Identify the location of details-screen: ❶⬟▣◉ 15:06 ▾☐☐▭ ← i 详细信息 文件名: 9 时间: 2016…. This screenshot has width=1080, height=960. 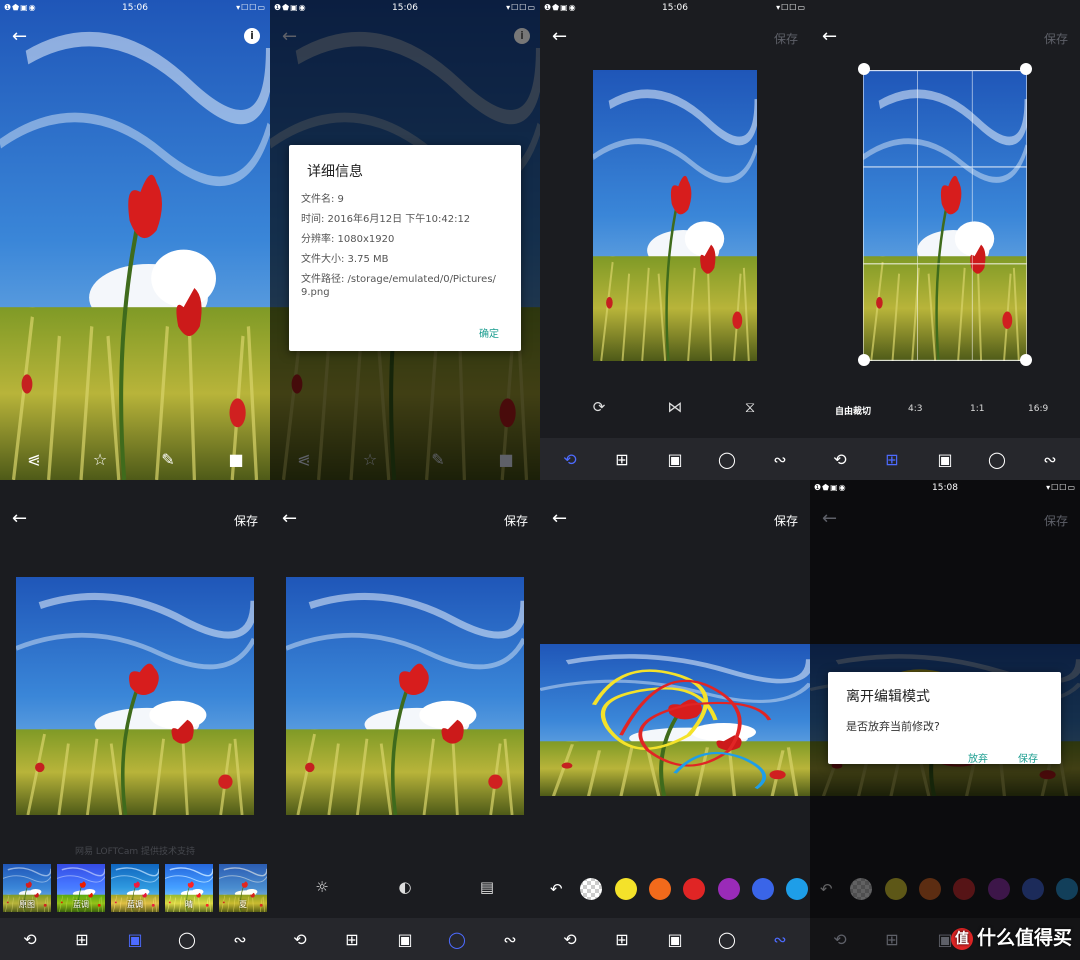
(405, 240).